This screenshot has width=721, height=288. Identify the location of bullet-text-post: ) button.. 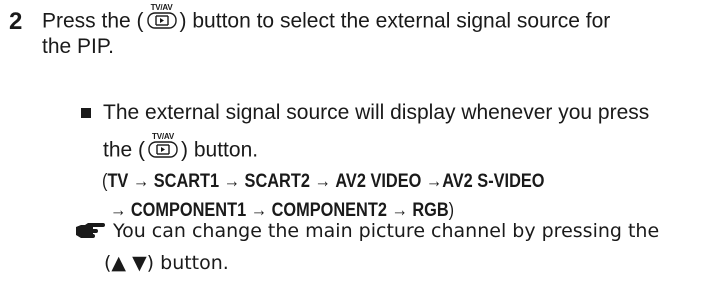
(220, 150).